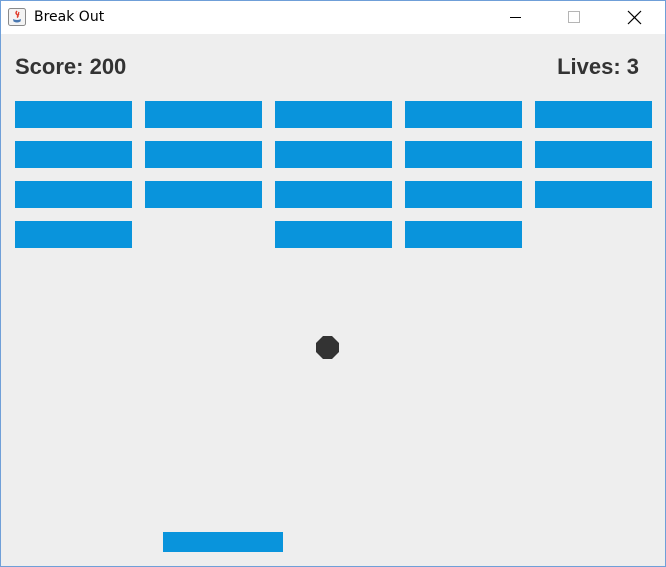  Describe the element at coordinates (598, 66) in the screenshot. I see `lives-label: Lives: 3` at that location.